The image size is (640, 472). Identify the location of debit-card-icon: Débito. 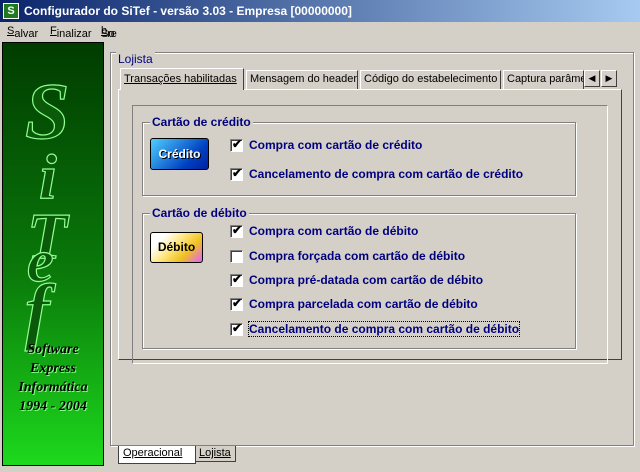
(176, 247).